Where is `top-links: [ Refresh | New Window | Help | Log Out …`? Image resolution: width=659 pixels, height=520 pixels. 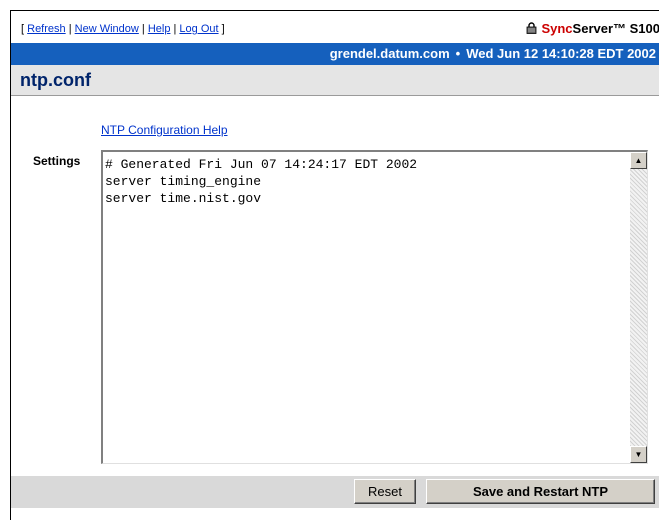
top-links: [ Refresh | New Window | Help | Log Out … is located at coordinates (123, 29).